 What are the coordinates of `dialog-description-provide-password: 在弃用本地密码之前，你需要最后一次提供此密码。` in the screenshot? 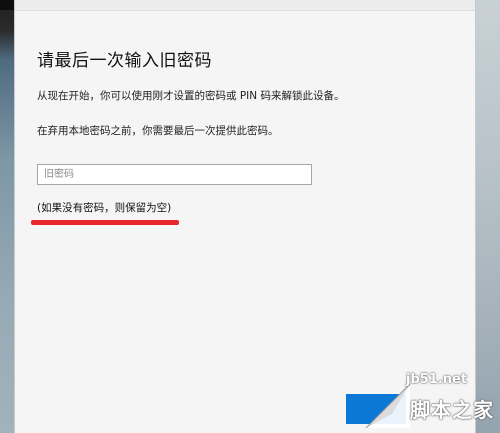 It's located at (158, 131).